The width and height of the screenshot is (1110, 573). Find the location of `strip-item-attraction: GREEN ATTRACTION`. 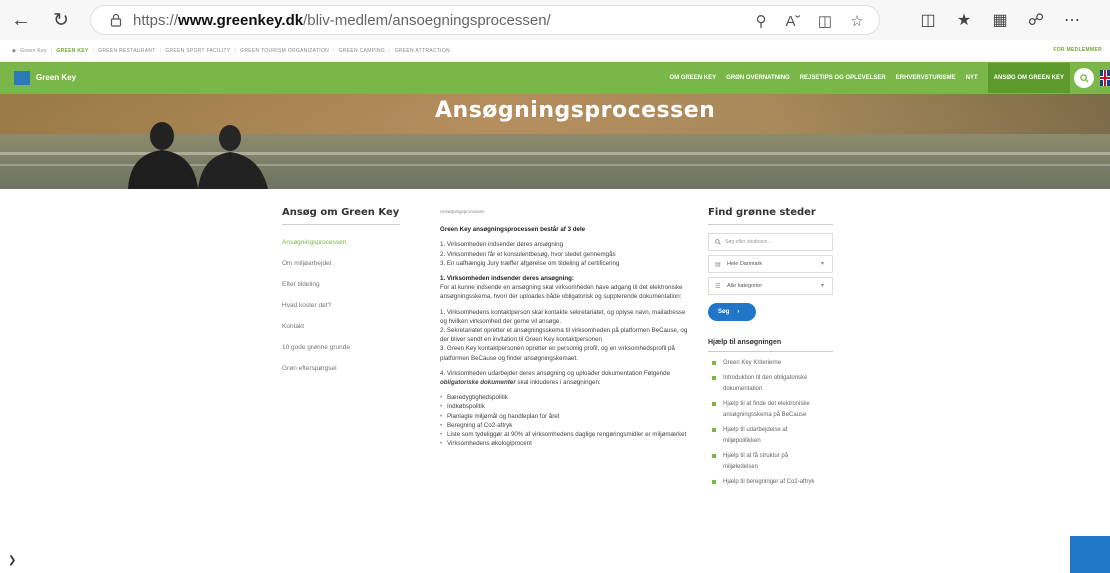

strip-item-attraction: GREEN ATTRACTION is located at coordinates (422, 51).